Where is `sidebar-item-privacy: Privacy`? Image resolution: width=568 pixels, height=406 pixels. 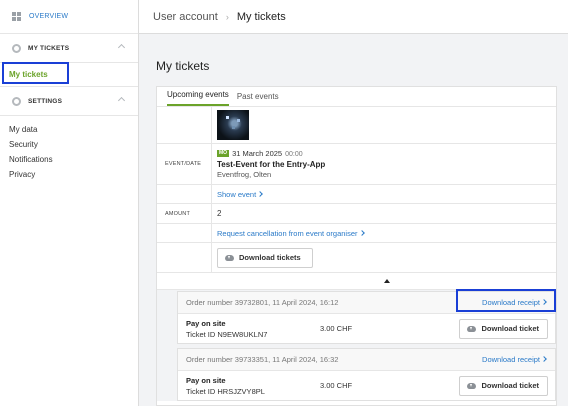 sidebar-item-privacy: Privacy is located at coordinates (69, 174).